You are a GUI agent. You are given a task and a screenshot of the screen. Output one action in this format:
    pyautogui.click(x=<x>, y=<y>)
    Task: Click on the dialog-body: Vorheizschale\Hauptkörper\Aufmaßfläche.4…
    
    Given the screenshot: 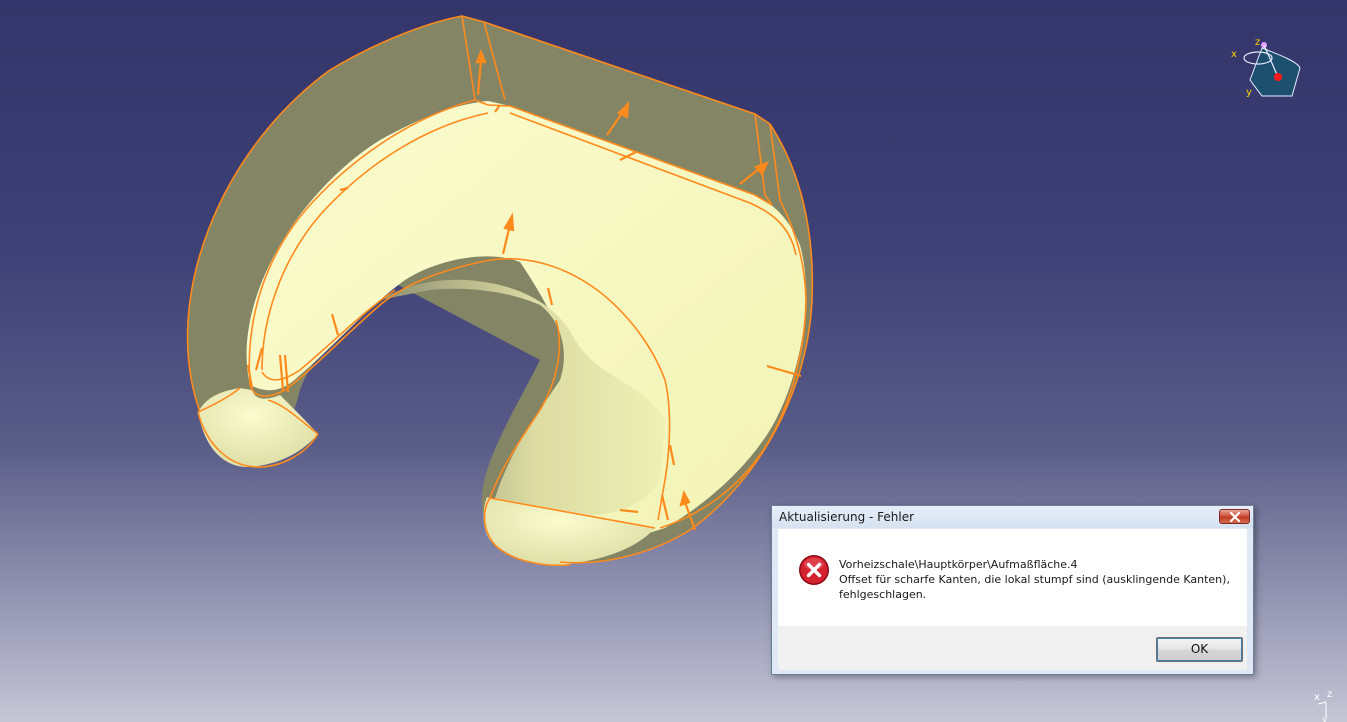 What is the action you would take?
    pyautogui.click(x=1012, y=577)
    